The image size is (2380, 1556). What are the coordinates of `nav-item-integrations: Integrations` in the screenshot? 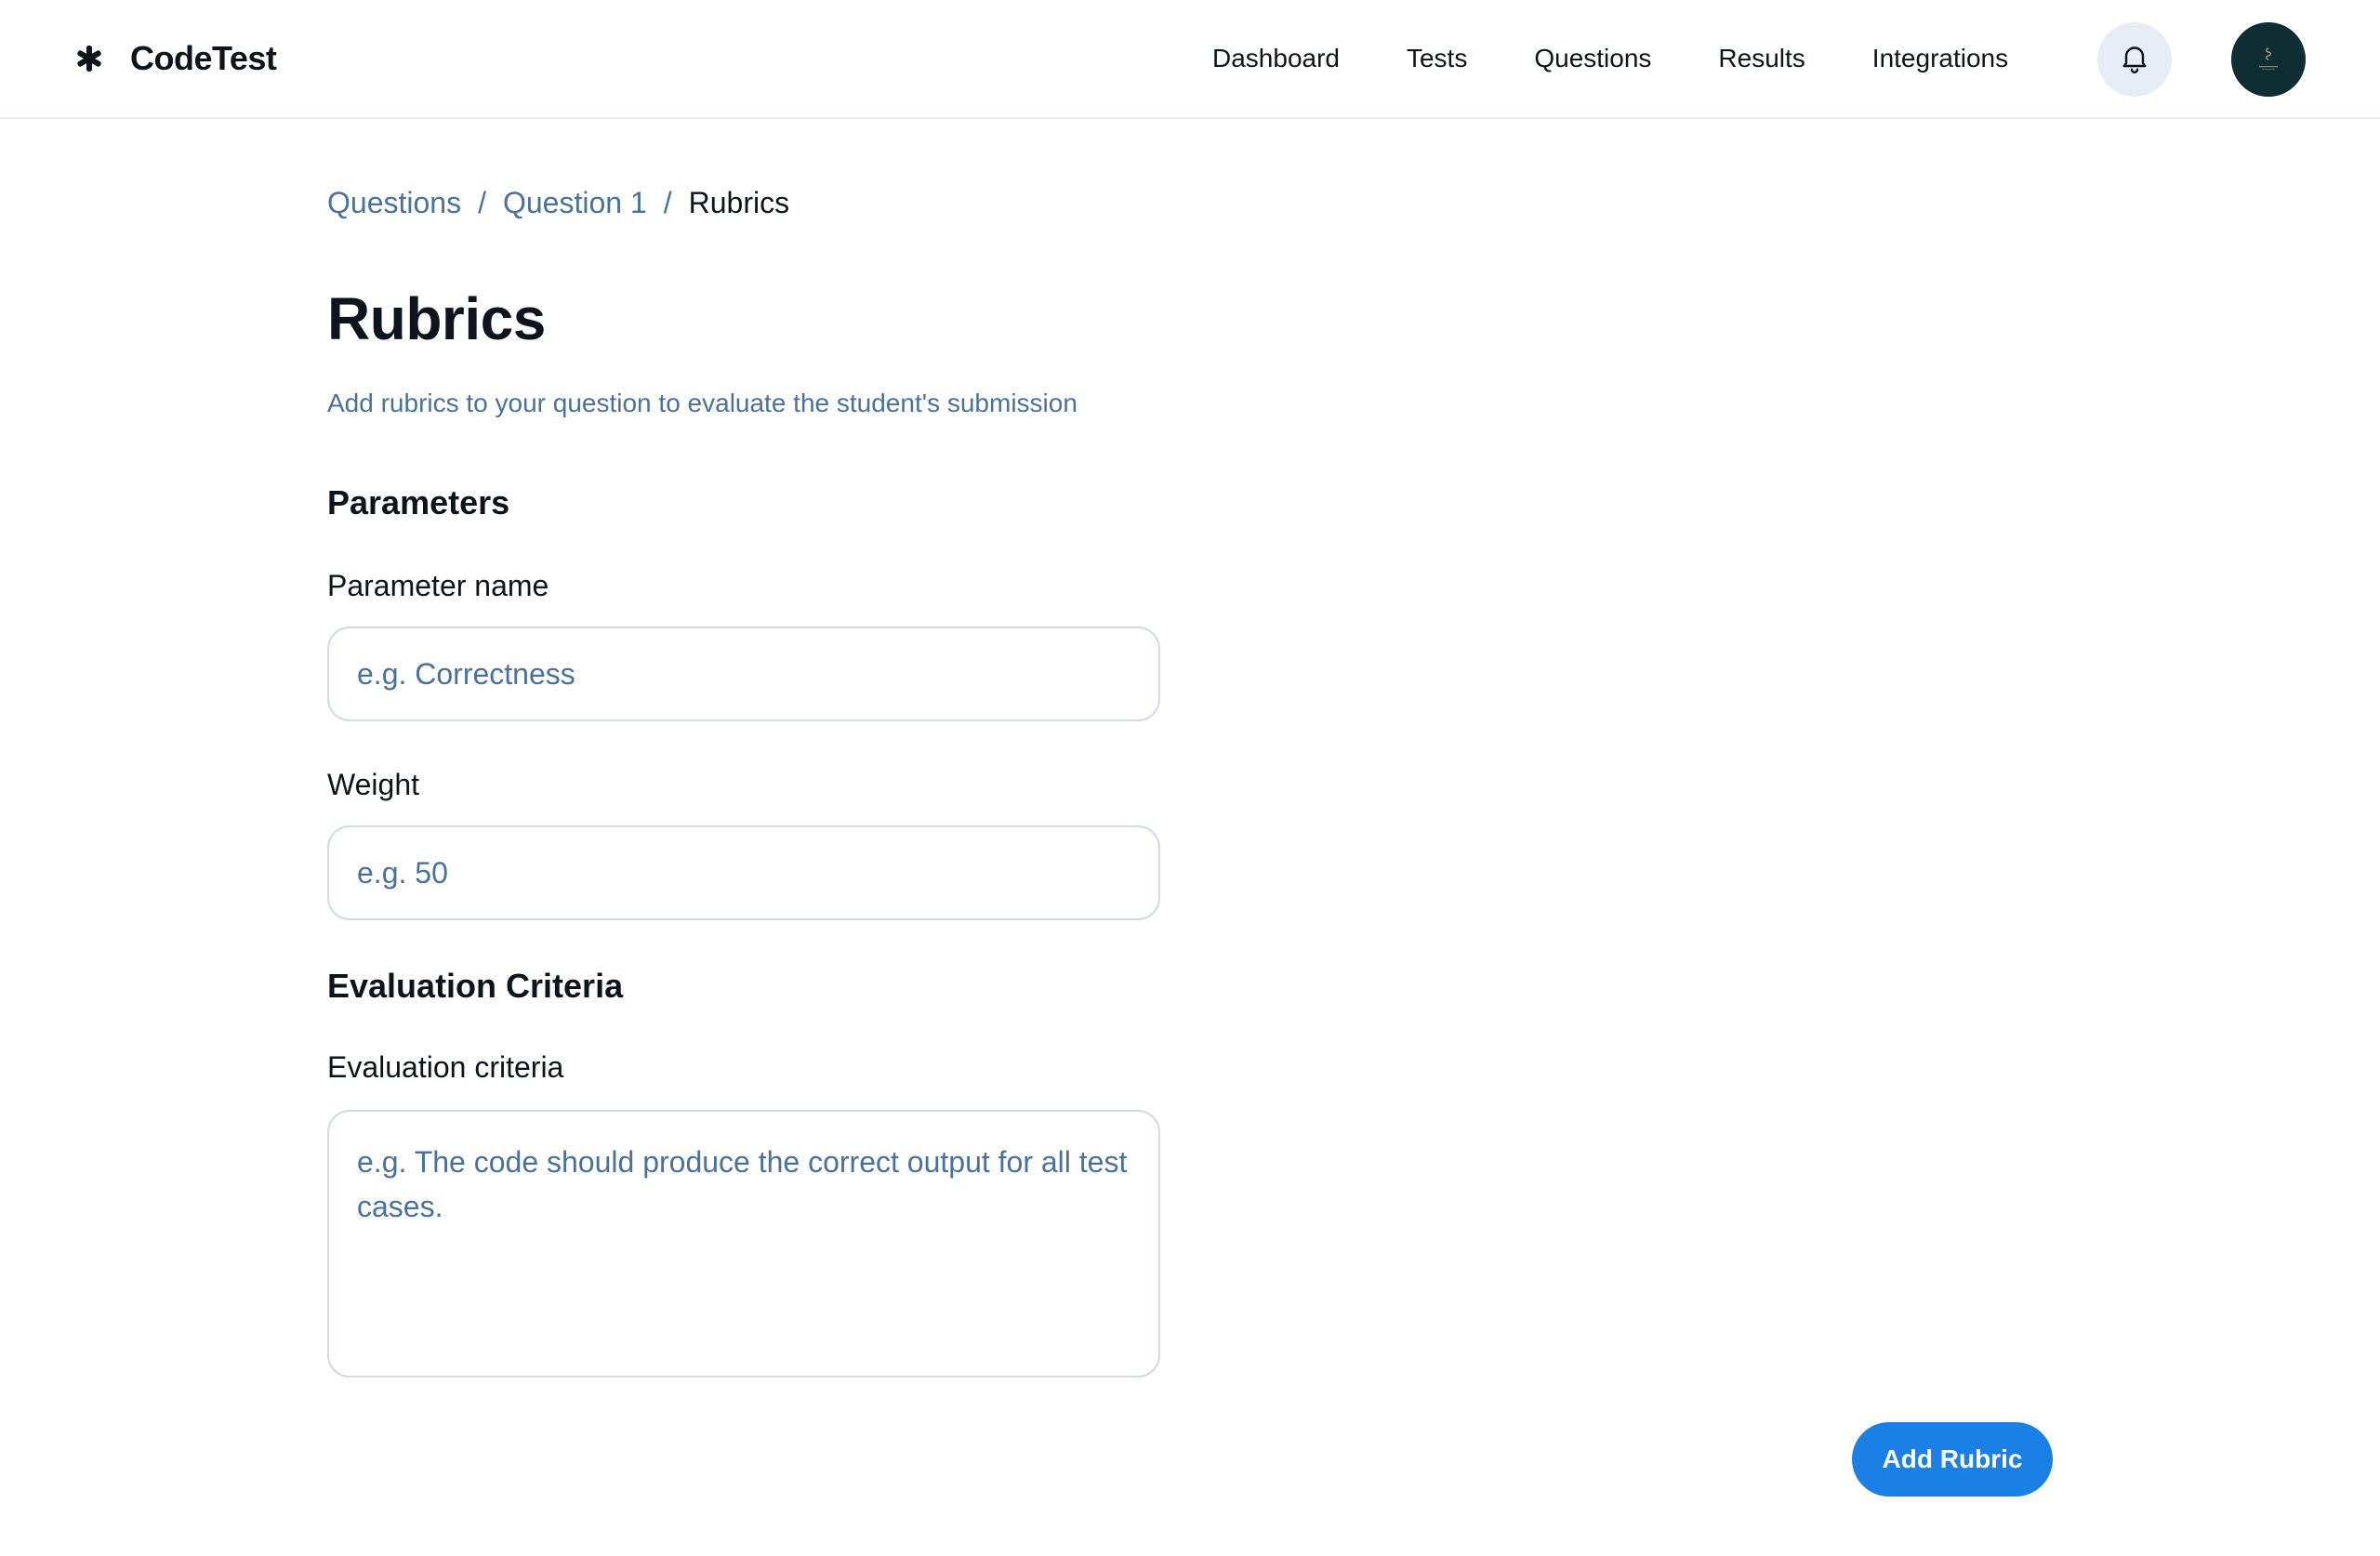 It's located at (1940, 58).